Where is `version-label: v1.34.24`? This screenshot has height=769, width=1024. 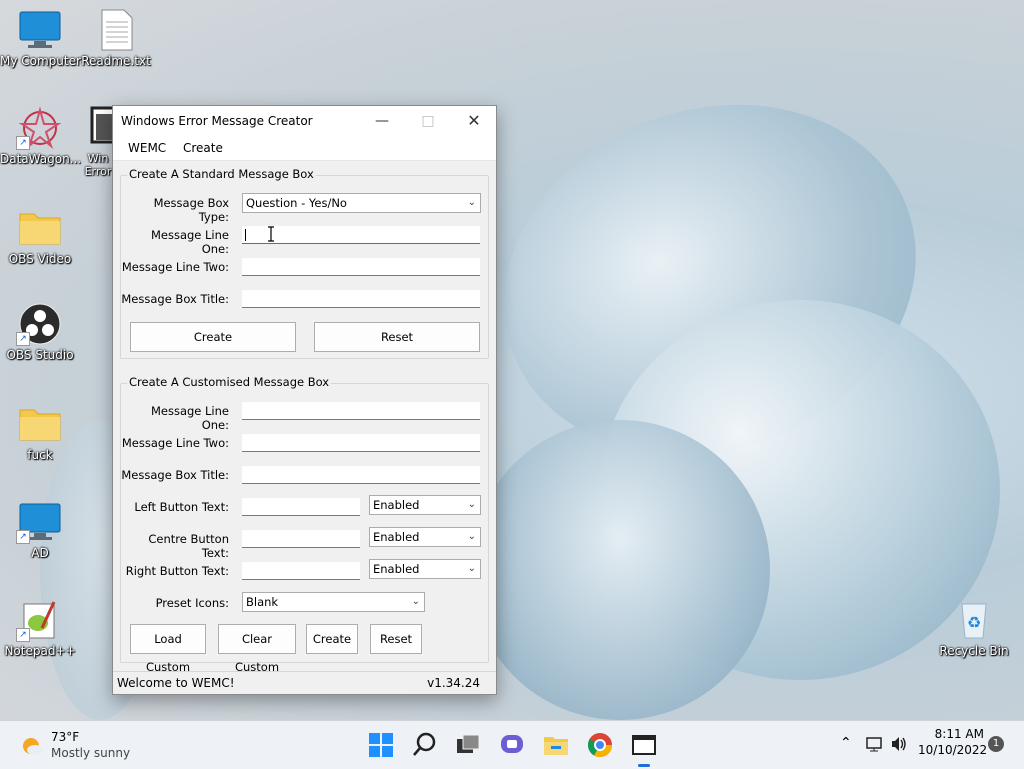 version-label: v1.34.24 is located at coordinates (453, 683).